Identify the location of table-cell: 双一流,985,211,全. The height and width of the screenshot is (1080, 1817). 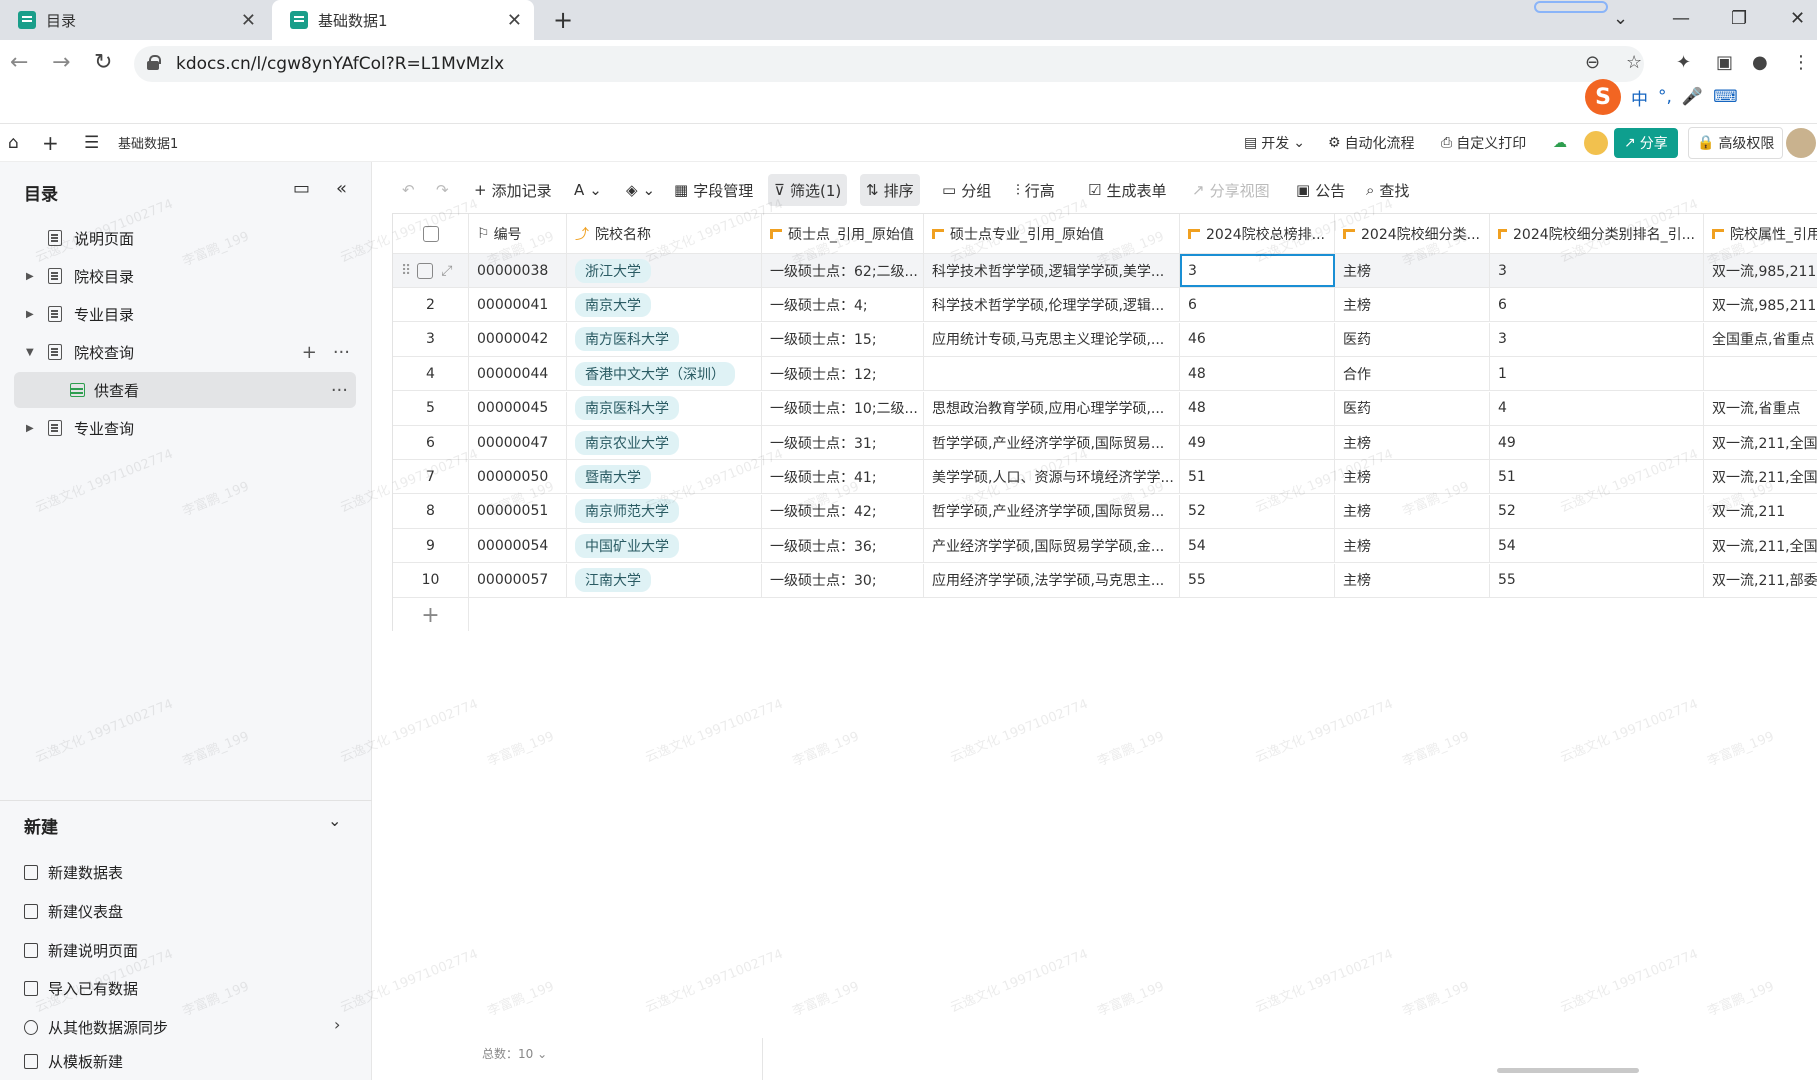
(1760, 270).